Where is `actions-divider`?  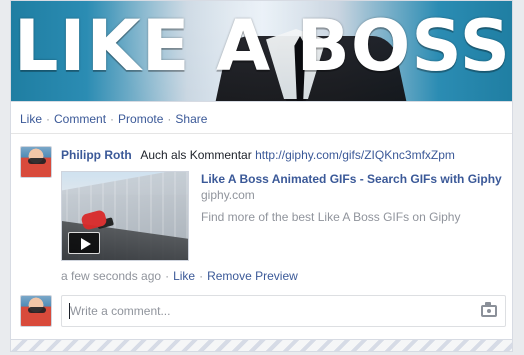 actions-divider is located at coordinates (261, 133).